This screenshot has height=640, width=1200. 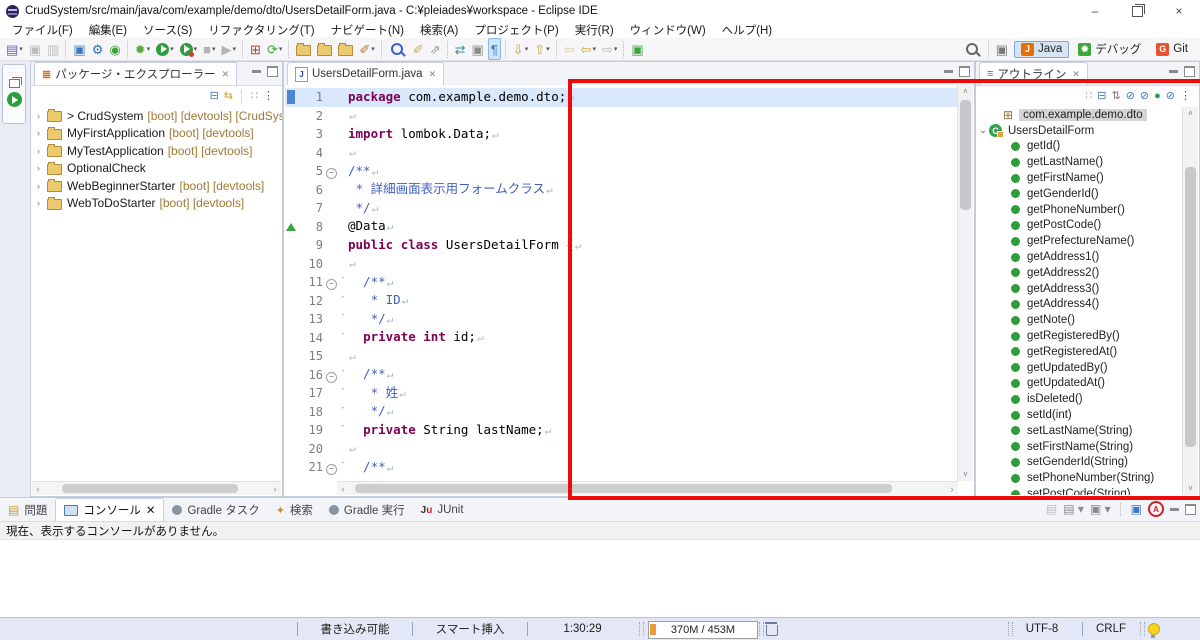 I want to click on outline-item-method: setGenderId(String), so click(x=1080, y=463).